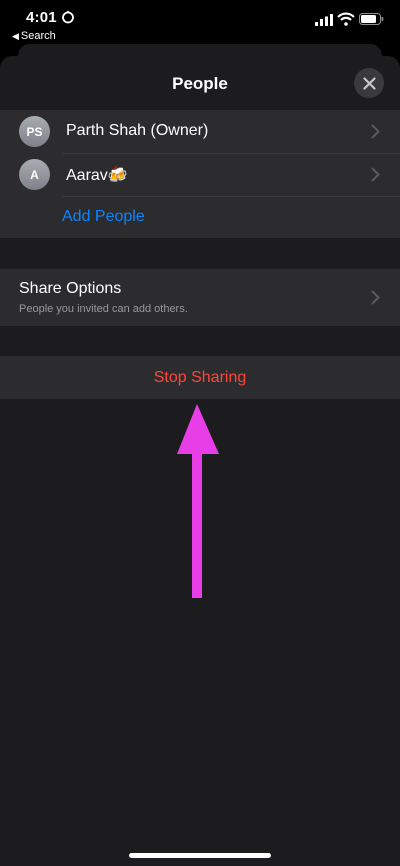 The height and width of the screenshot is (866, 400). I want to click on person-row-owner: PS Parth Shah (Owner), so click(200, 132).